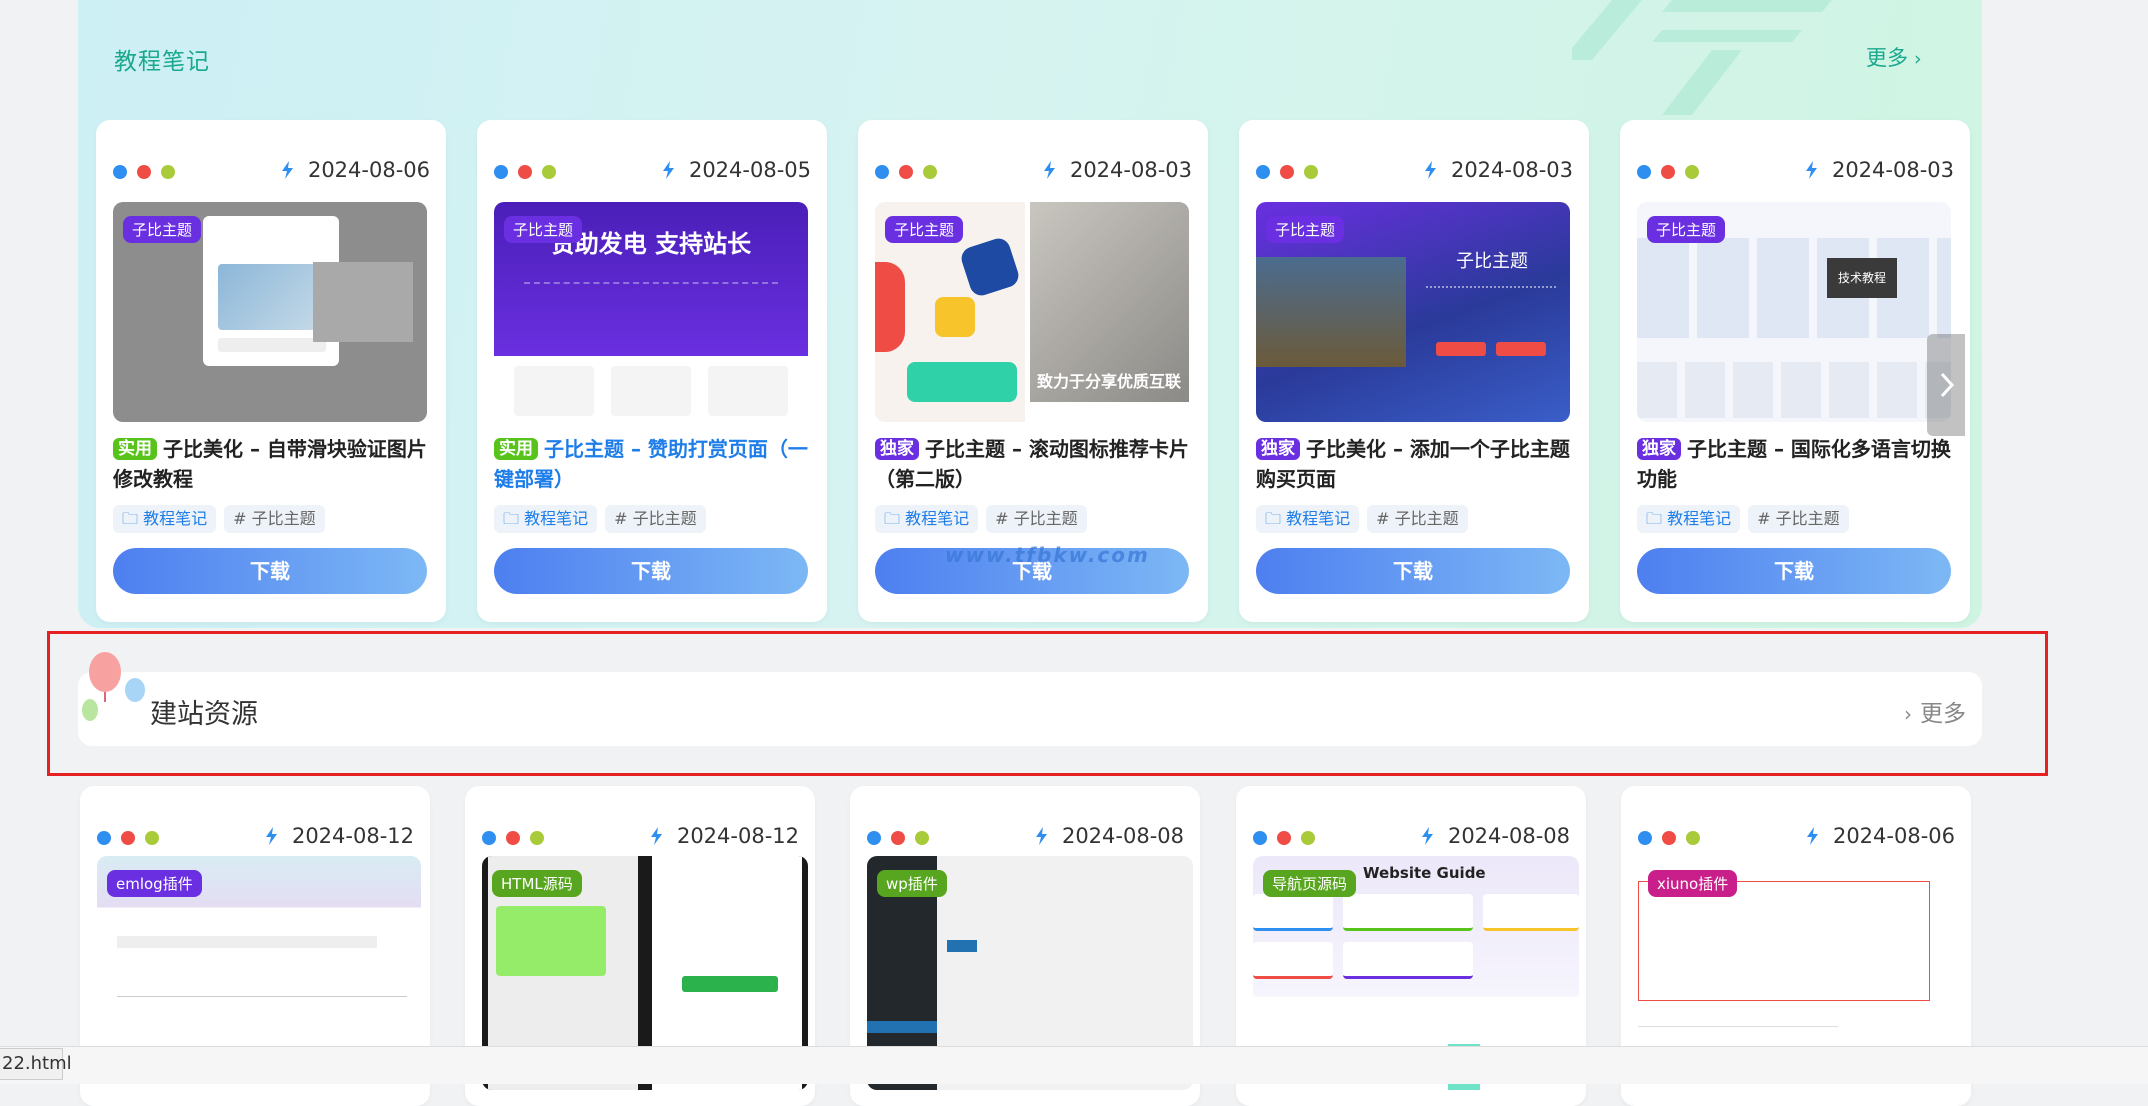 This screenshot has width=2148, height=1106. What do you see at coordinates (270, 312) in the screenshot?
I see `post-thumbnail: 子比主题` at bounding box center [270, 312].